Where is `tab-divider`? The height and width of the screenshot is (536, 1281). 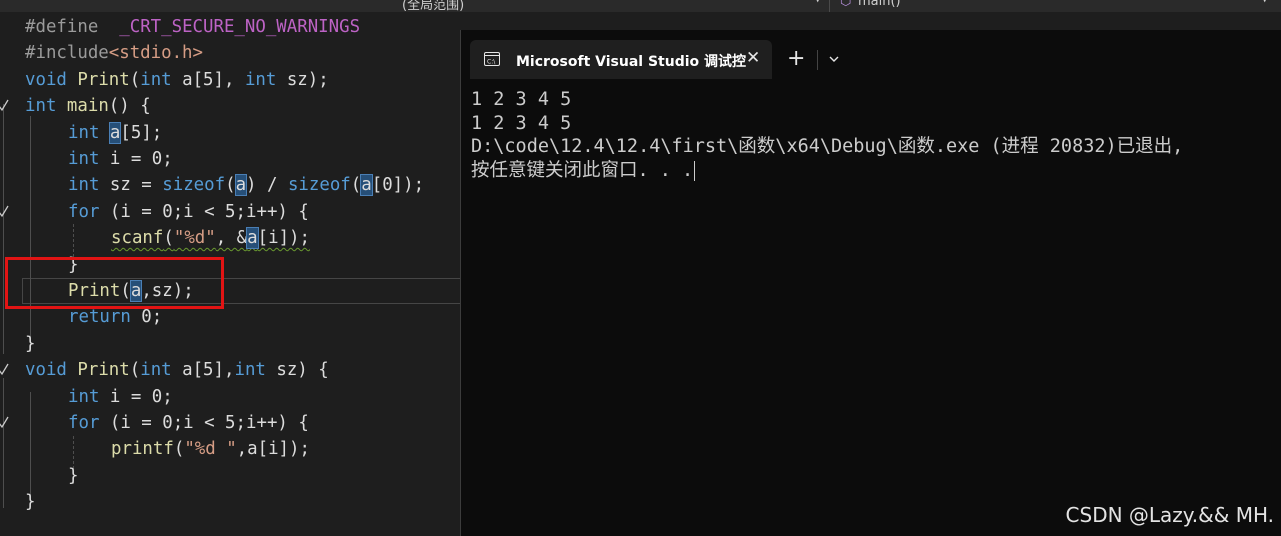
tab-divider is located at coordinates (817, 60).